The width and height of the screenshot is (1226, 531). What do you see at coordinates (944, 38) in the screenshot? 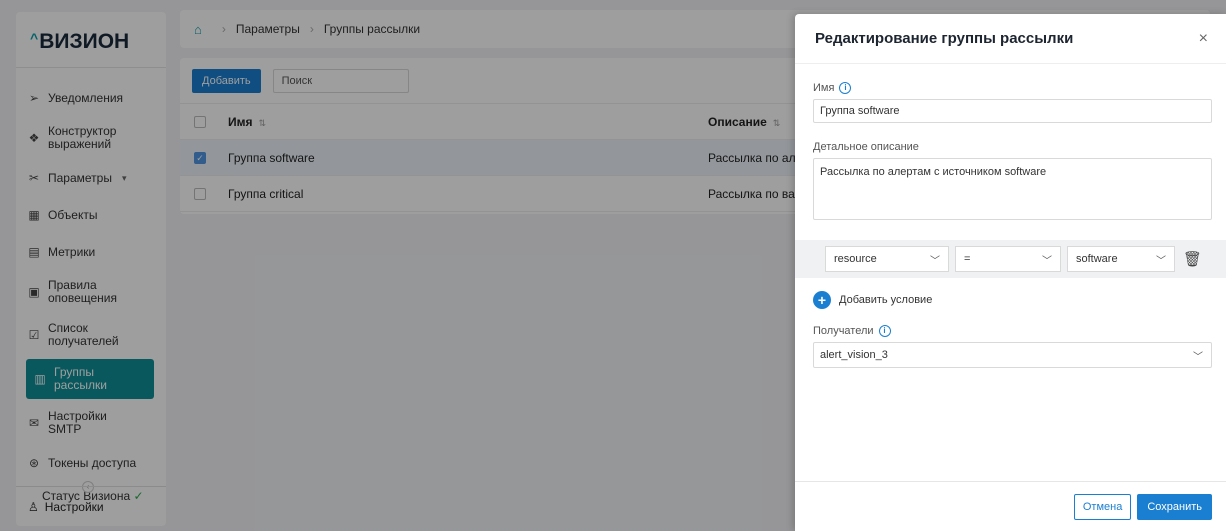
I see `drawer-title: Редактирование группы рассылки` at bounding box center [944, 38].